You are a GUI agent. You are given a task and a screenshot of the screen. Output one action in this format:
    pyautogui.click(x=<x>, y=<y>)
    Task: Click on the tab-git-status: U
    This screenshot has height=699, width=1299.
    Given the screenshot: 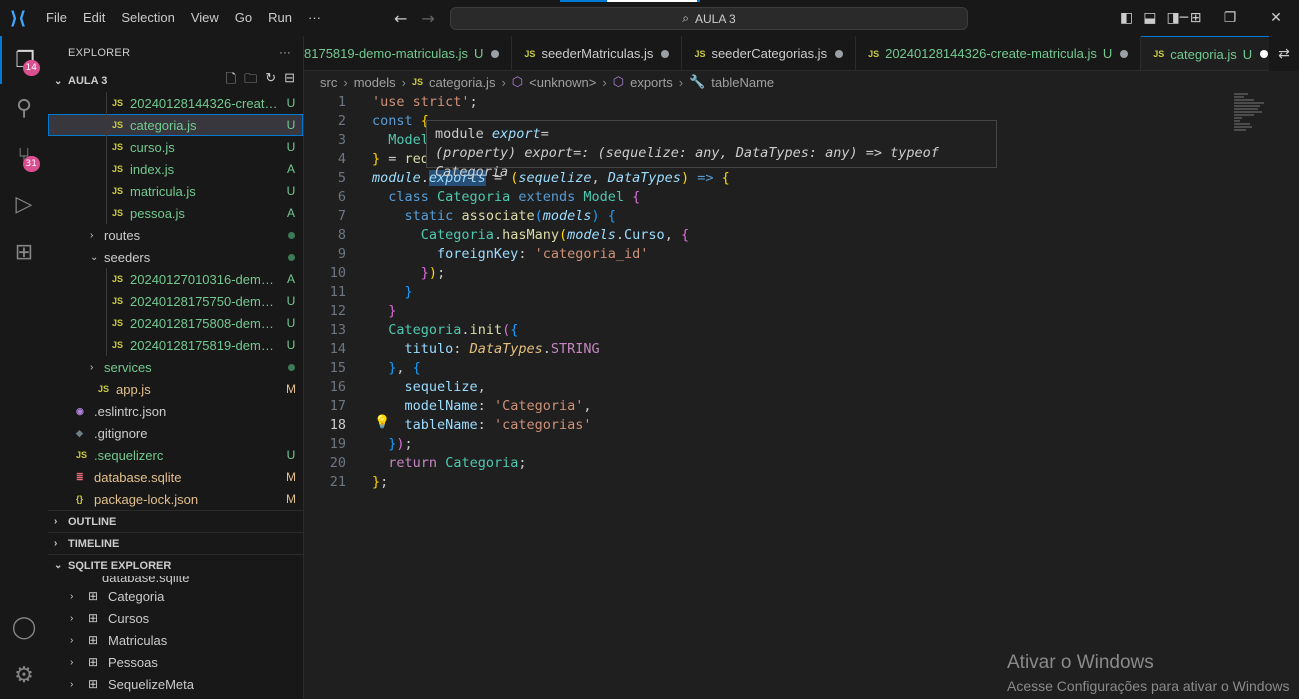 What is the action you would take?
    pyautogui.click(x=479, y=53)
    